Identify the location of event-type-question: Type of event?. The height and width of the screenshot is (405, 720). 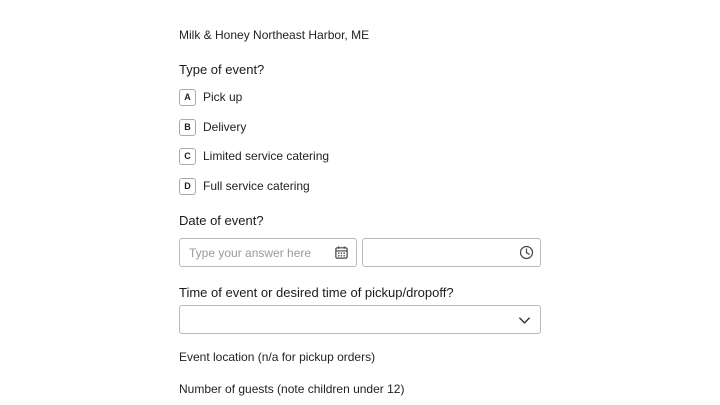
(222, 69).